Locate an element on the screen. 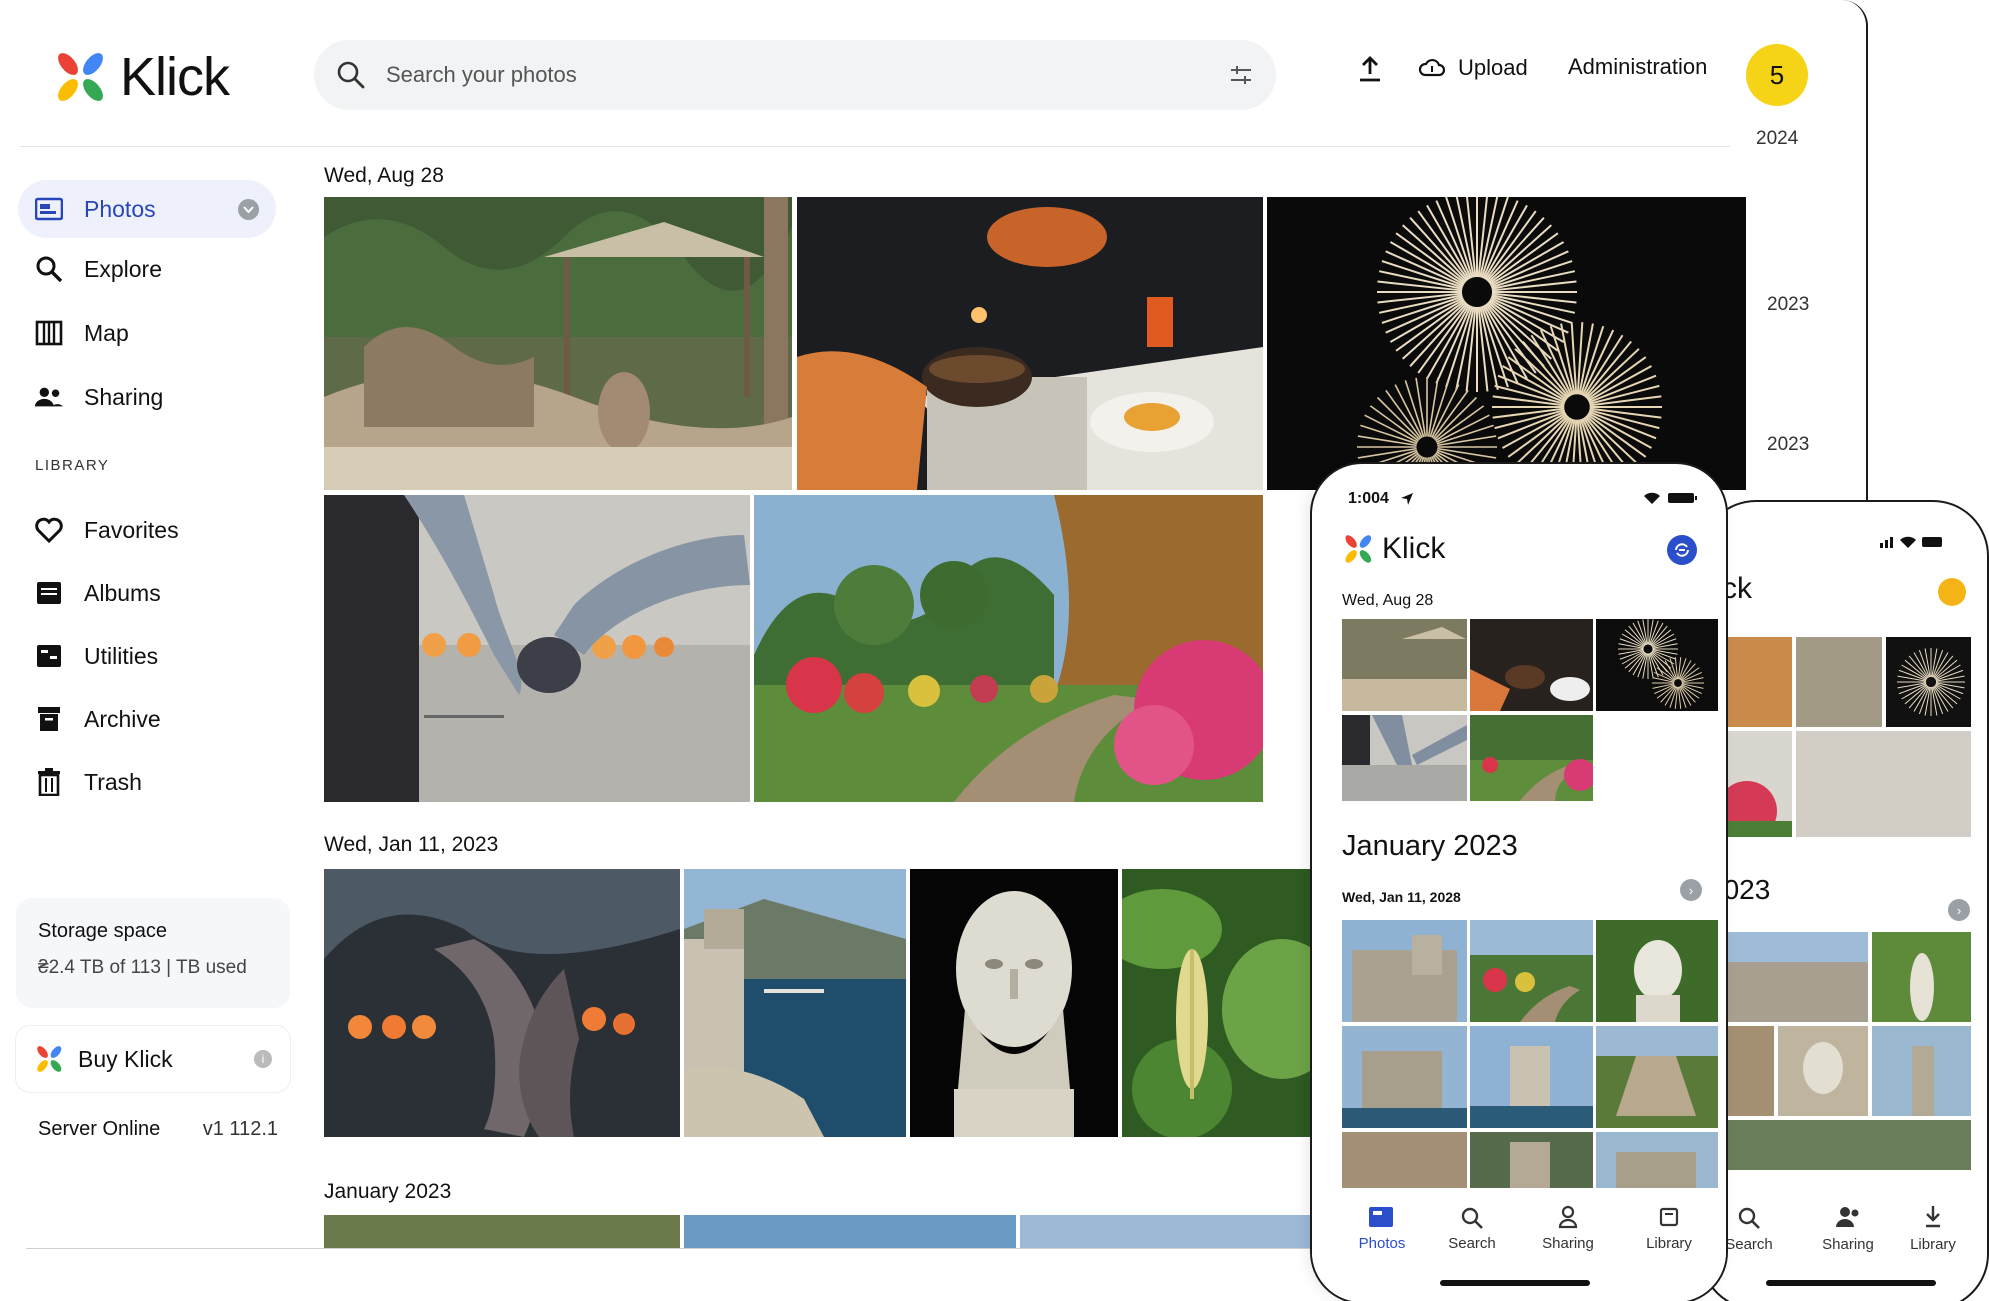 This screenshot has width=1989, height=1301. avatar is located at coordinates (1952, 592).